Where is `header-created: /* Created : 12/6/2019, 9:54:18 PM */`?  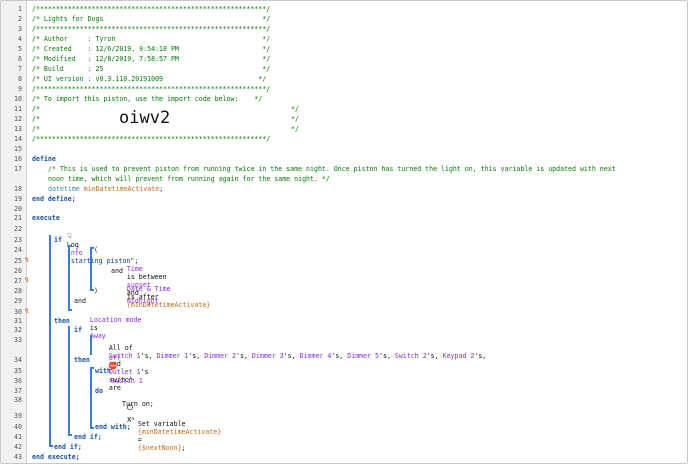 header-created: /* Created : 12/6/2019, 9:54:18 PM */ is located at coordinates (151, 49).